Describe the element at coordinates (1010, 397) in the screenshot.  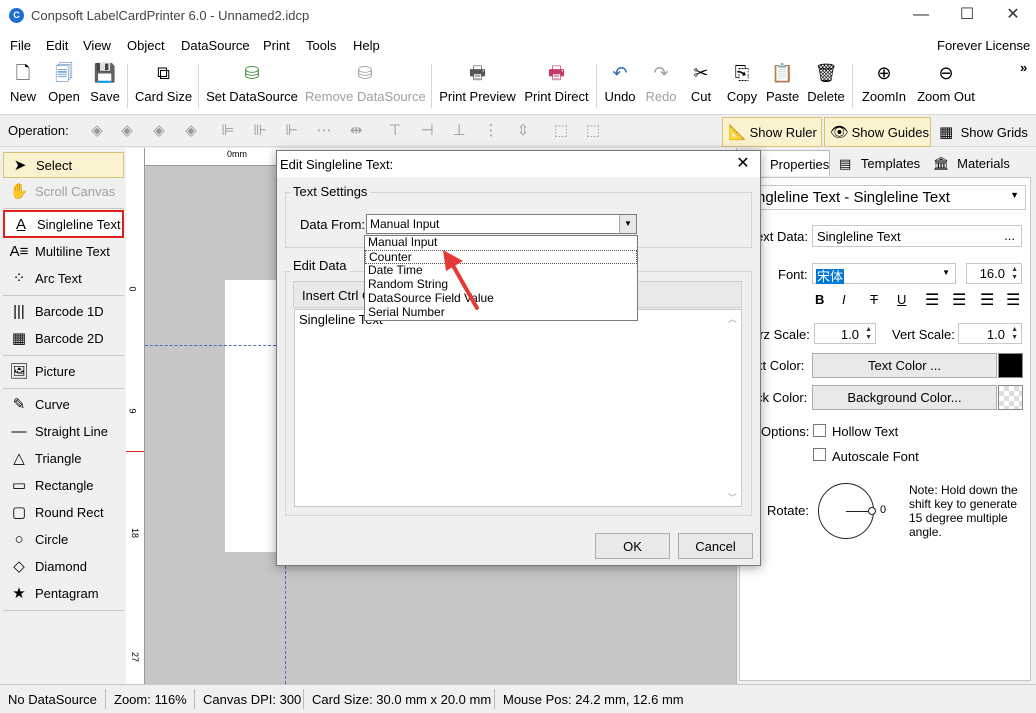
I see `background-color-swatch` at that location.